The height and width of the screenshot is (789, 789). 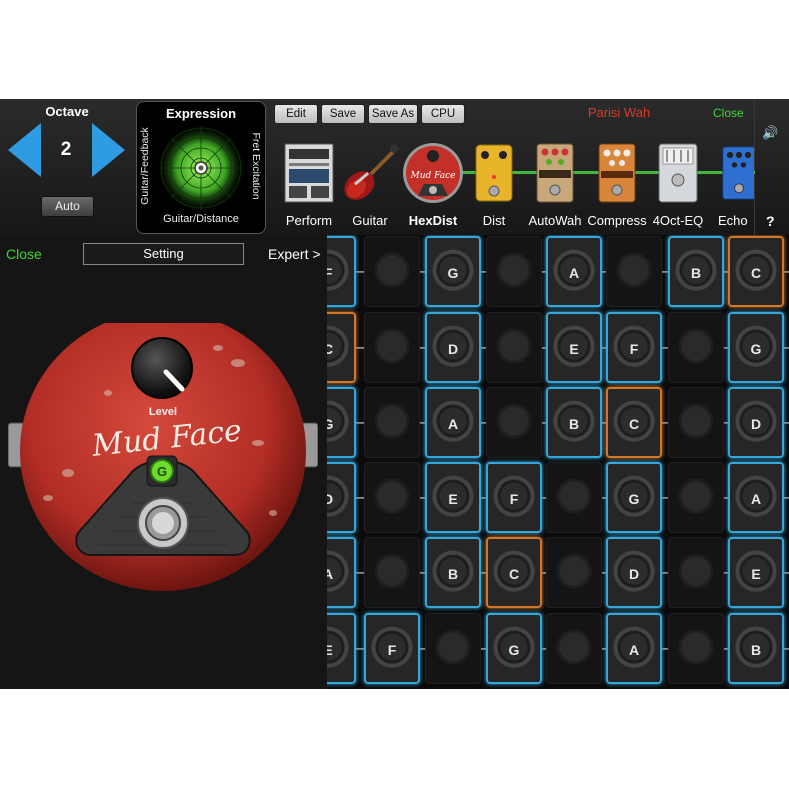 What do you see at coordinates (296, 114) in the screenshot?
I see `edit-button: Edit` at bounding box center [296, 114].